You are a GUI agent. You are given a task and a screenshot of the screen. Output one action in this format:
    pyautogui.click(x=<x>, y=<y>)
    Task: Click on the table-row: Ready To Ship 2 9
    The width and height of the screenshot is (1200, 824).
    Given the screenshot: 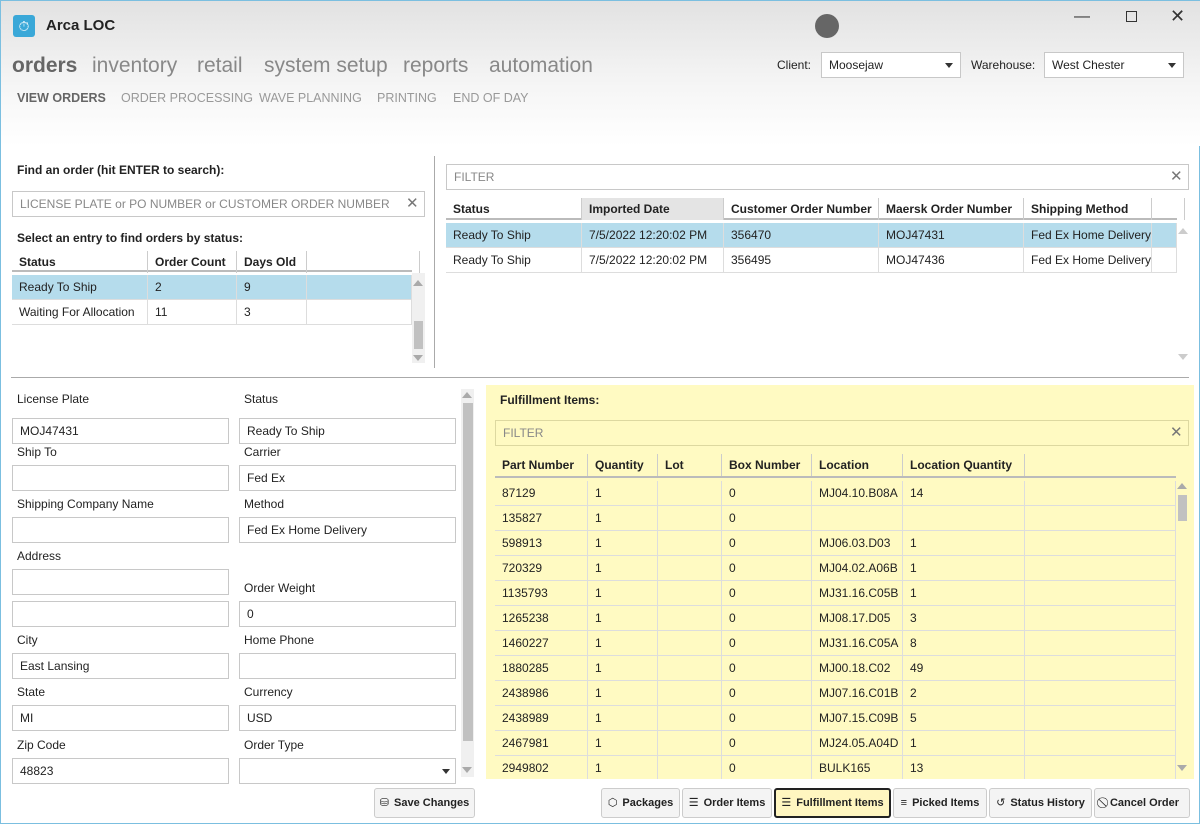 What is the action you would take?
    pyautogui.click(x=212, y=287)
    